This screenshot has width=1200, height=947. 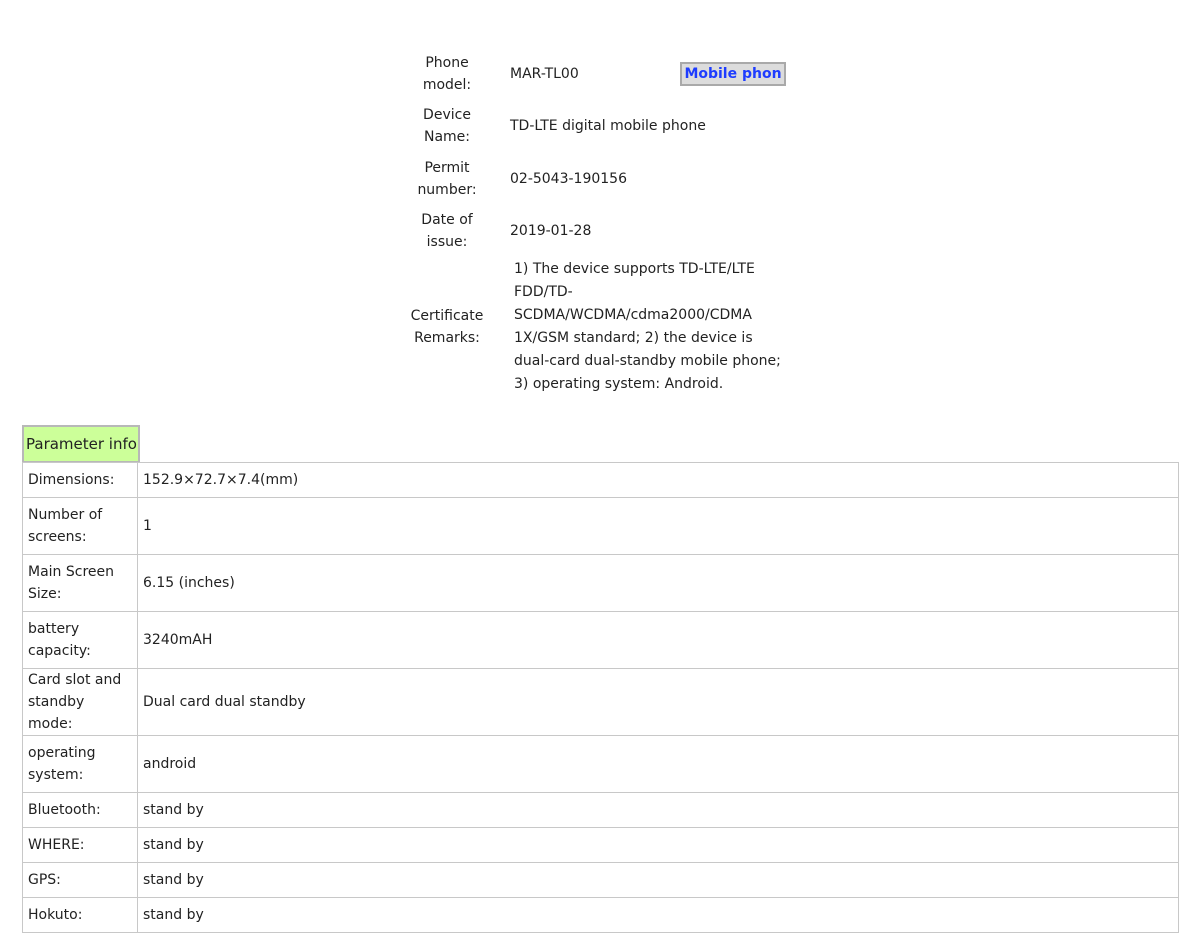 I want to click on device-name-value: TD-LTE digital mobile phone, so click(x=608, y=126).